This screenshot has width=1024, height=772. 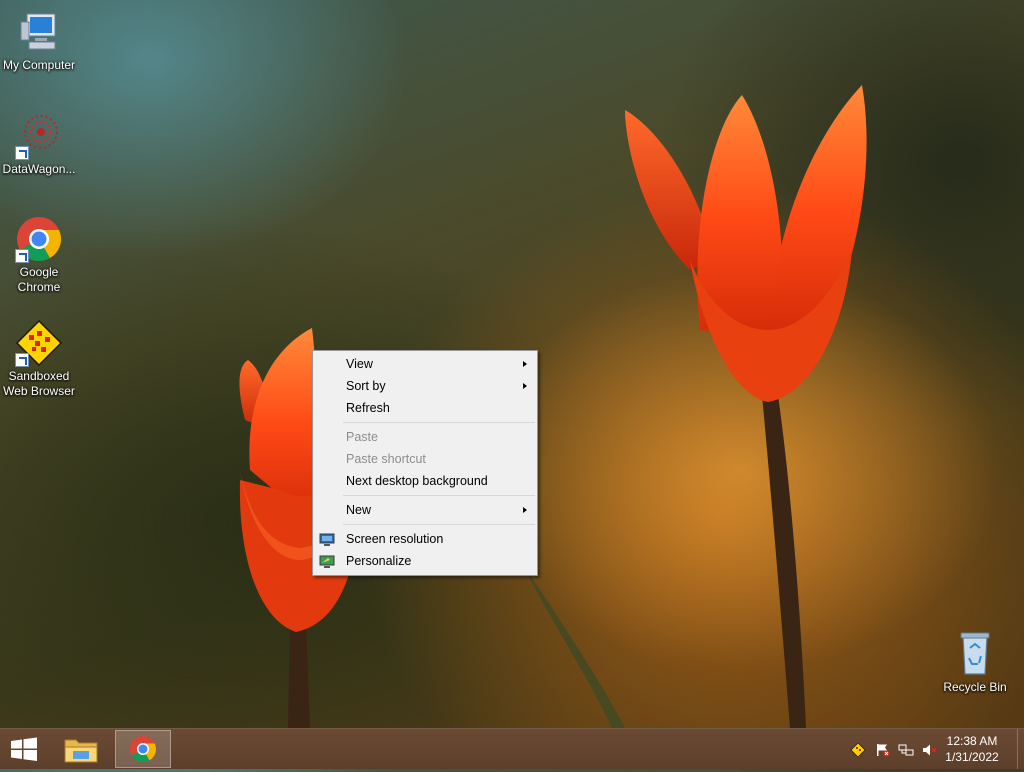 I want to click on desktop-icon-label: Recycle Bin, so click(x=975, y=687).